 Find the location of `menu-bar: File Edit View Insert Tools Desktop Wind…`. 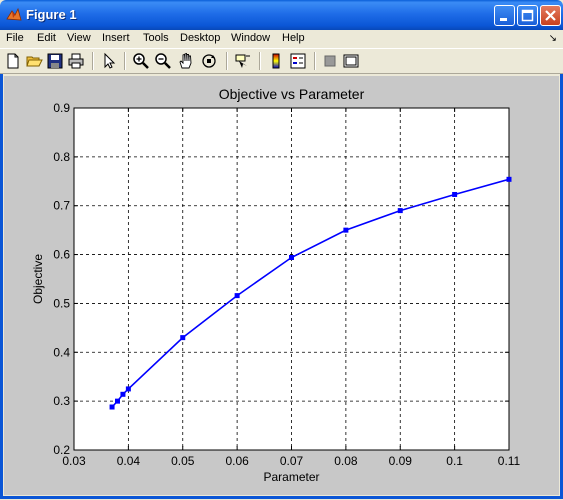

menu-bar: File Edit View Insert Tools Desktop Wind… is located at coordinates (281, 39).